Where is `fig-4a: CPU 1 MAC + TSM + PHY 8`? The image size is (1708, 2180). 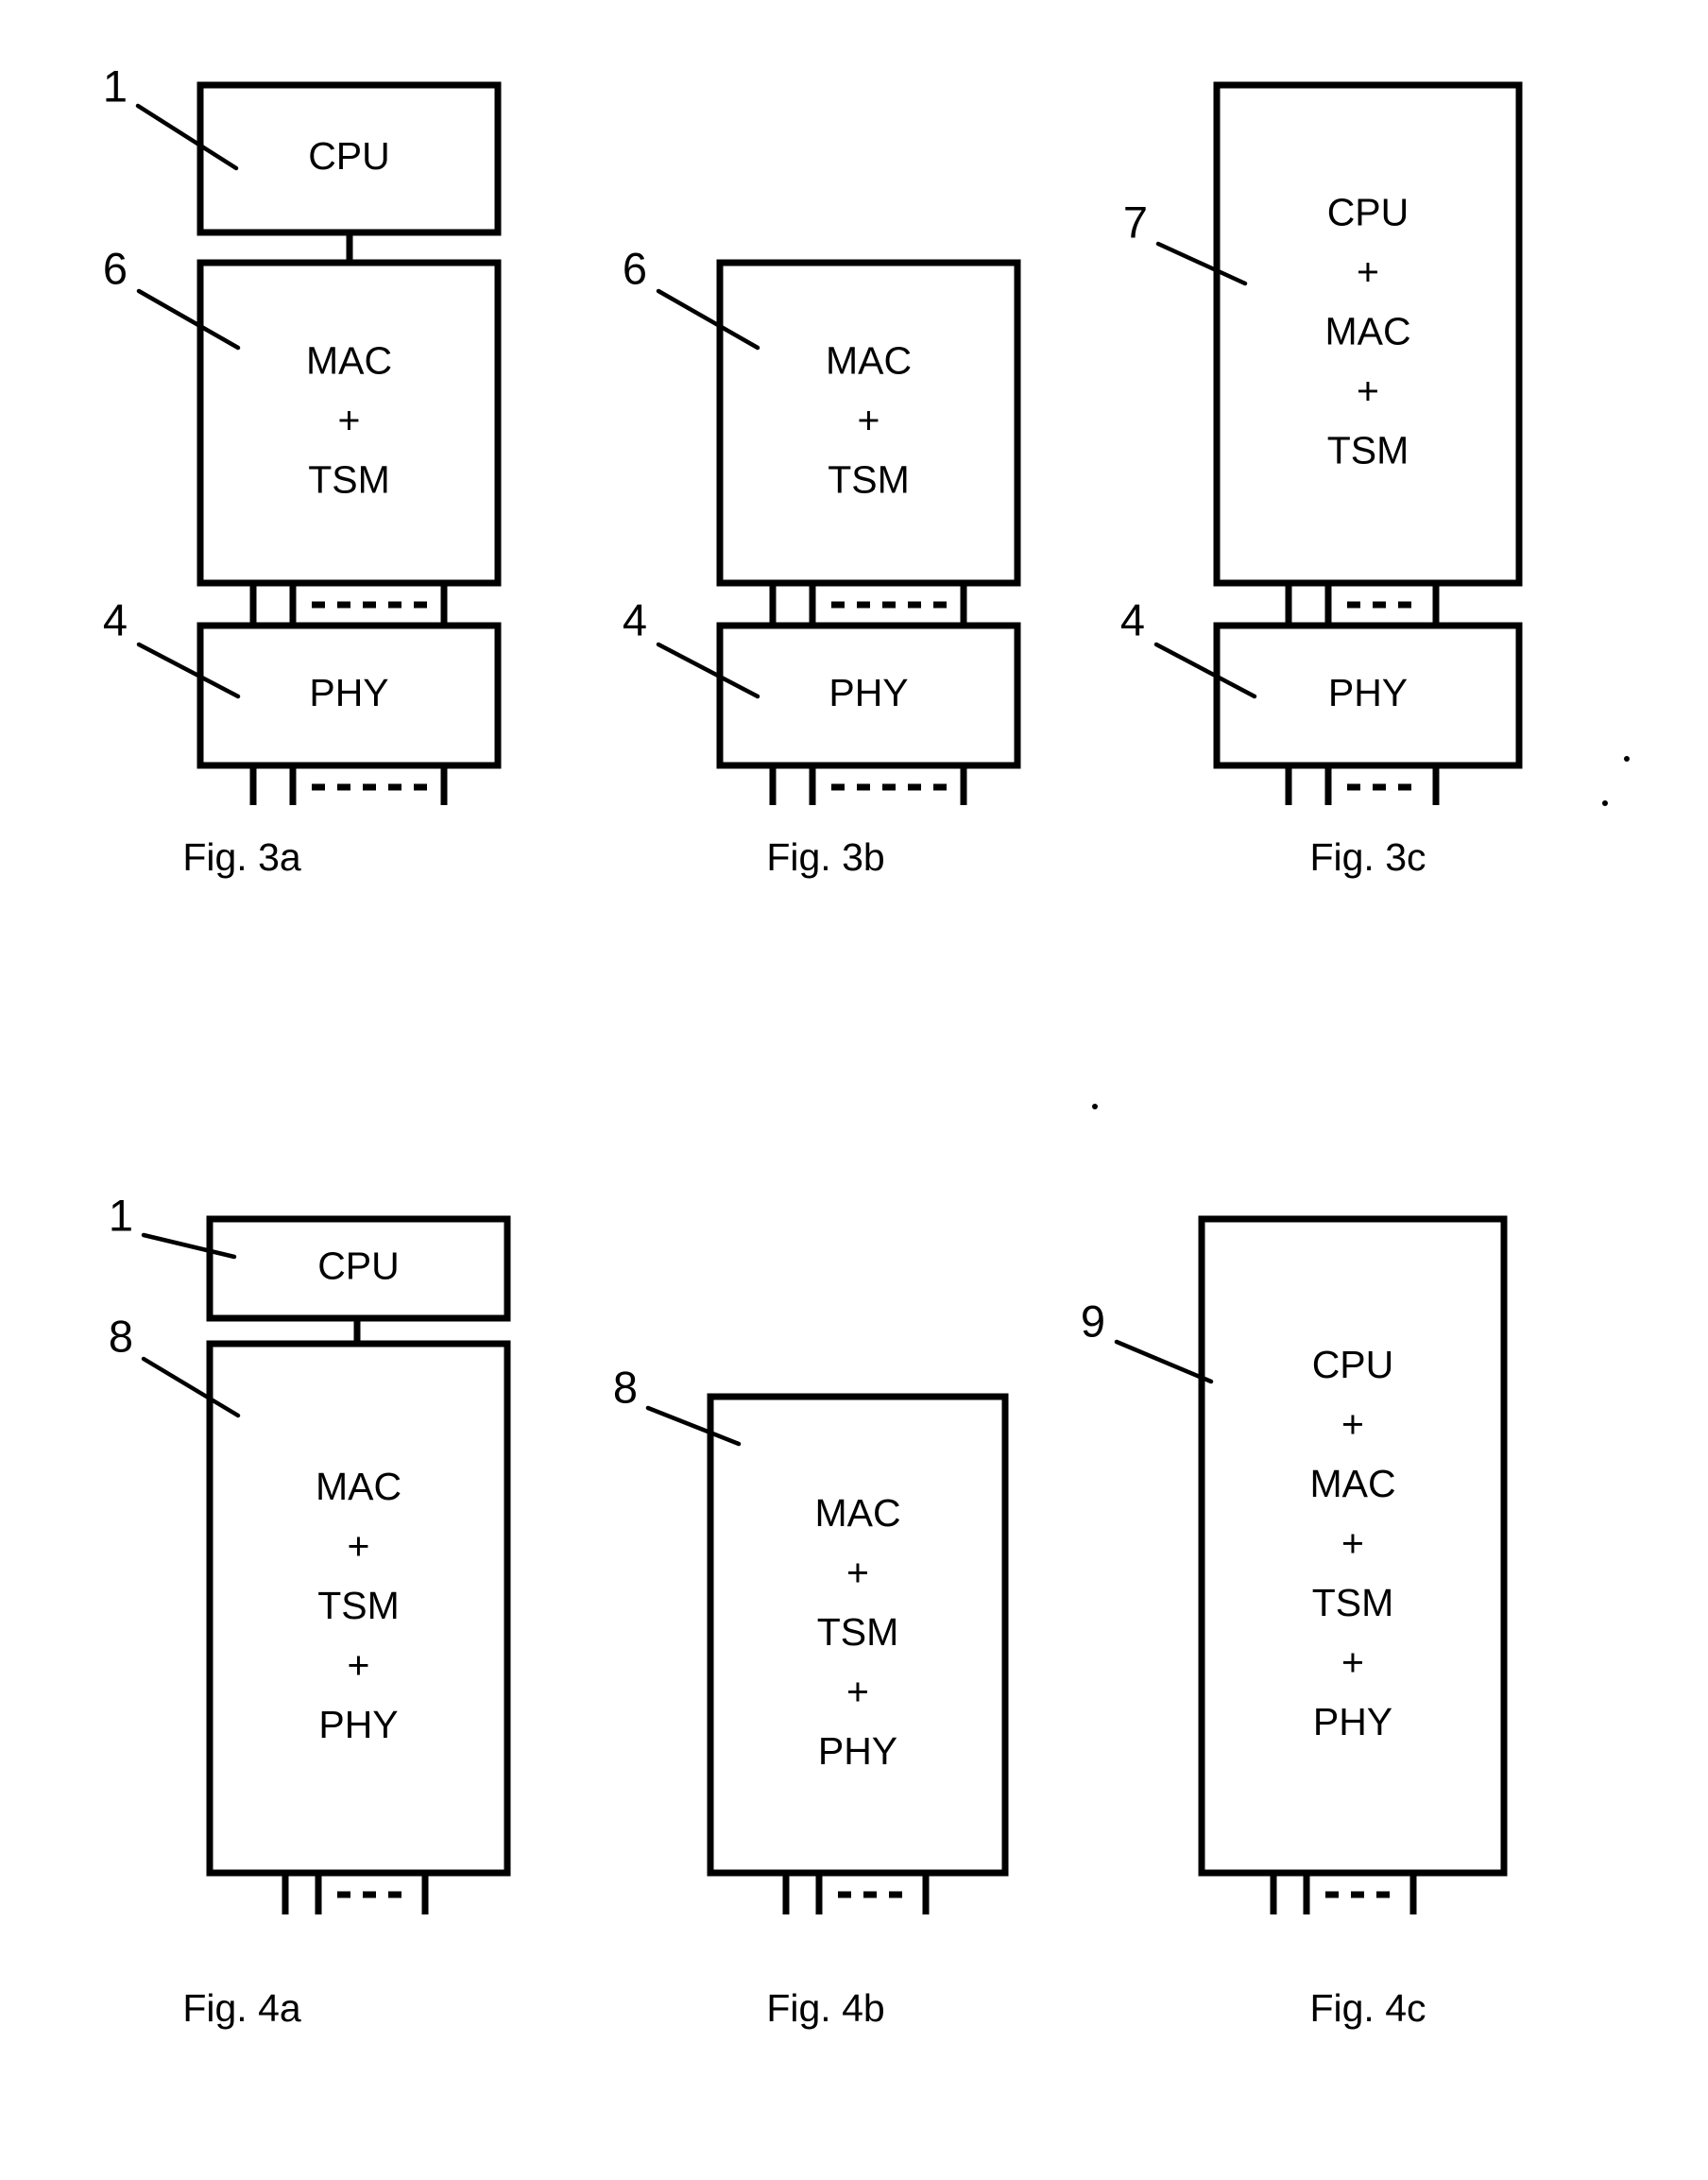
fig-4a: CPU 1 MAC + TSM + PHY 8 is located at coordinates (310, 1552).